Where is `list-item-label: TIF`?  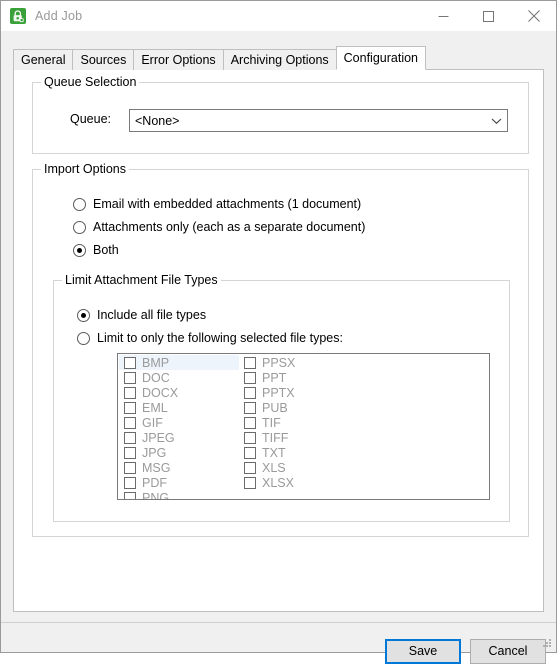 list-item-label: TIF is located at coordinates (271, 422).